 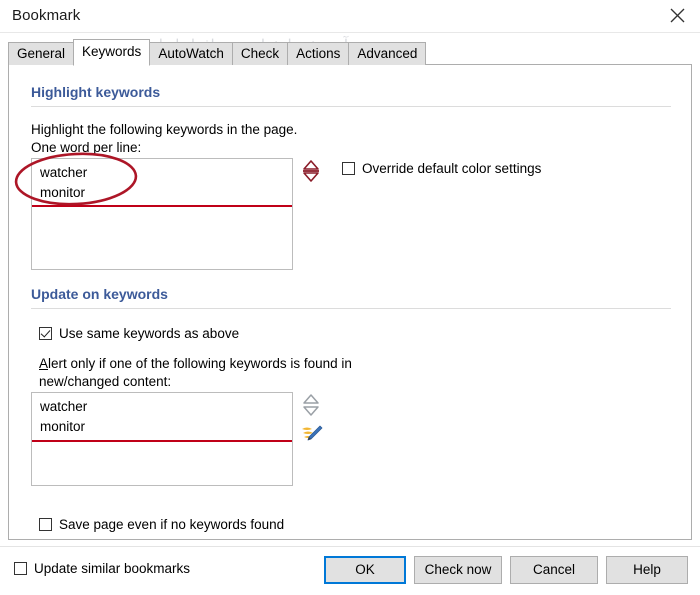 What do you see at coordinates (99, 294) in the screenshot?
I see `update-on-keywords-header: Update on keywords` at bounding box center [99, 294].